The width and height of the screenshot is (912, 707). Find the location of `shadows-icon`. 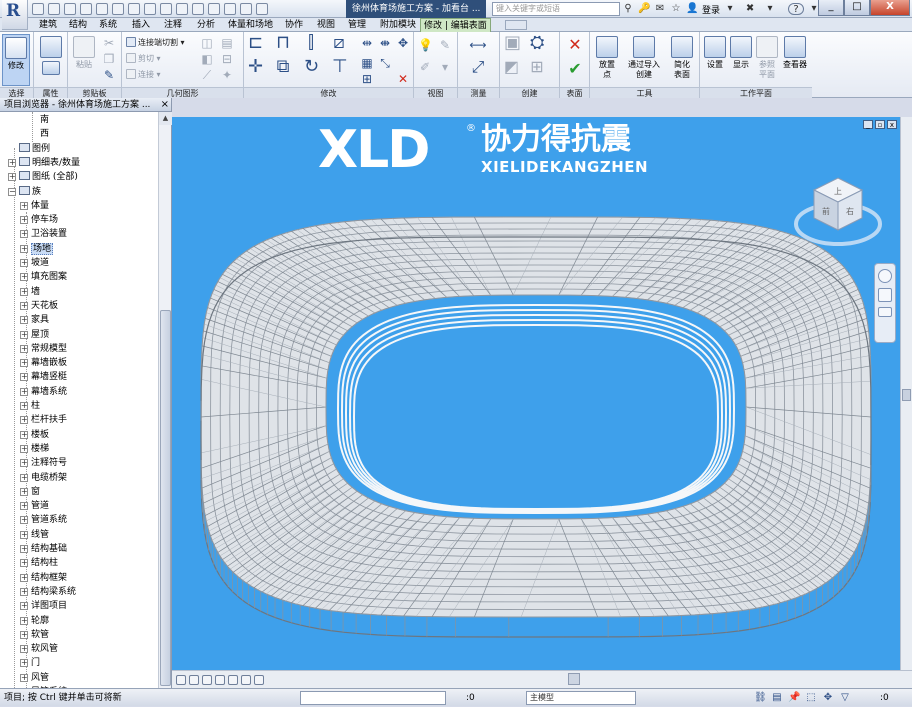

shadows-icon is located at coordinates (207, 679).